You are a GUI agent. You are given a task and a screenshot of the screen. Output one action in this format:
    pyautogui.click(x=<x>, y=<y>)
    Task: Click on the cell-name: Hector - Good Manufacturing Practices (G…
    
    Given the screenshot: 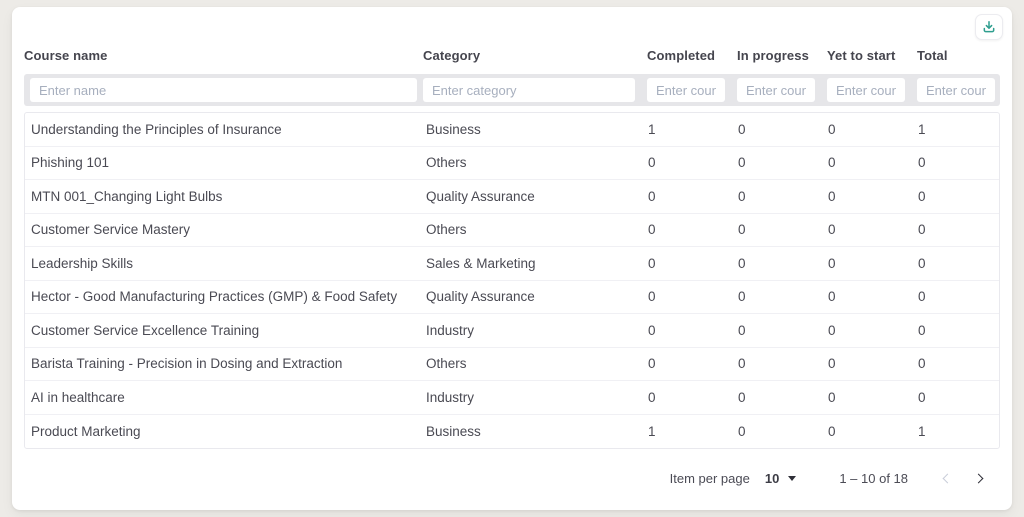 What is the action you would take?
    pyautogui.click(x=214, y=297)
    